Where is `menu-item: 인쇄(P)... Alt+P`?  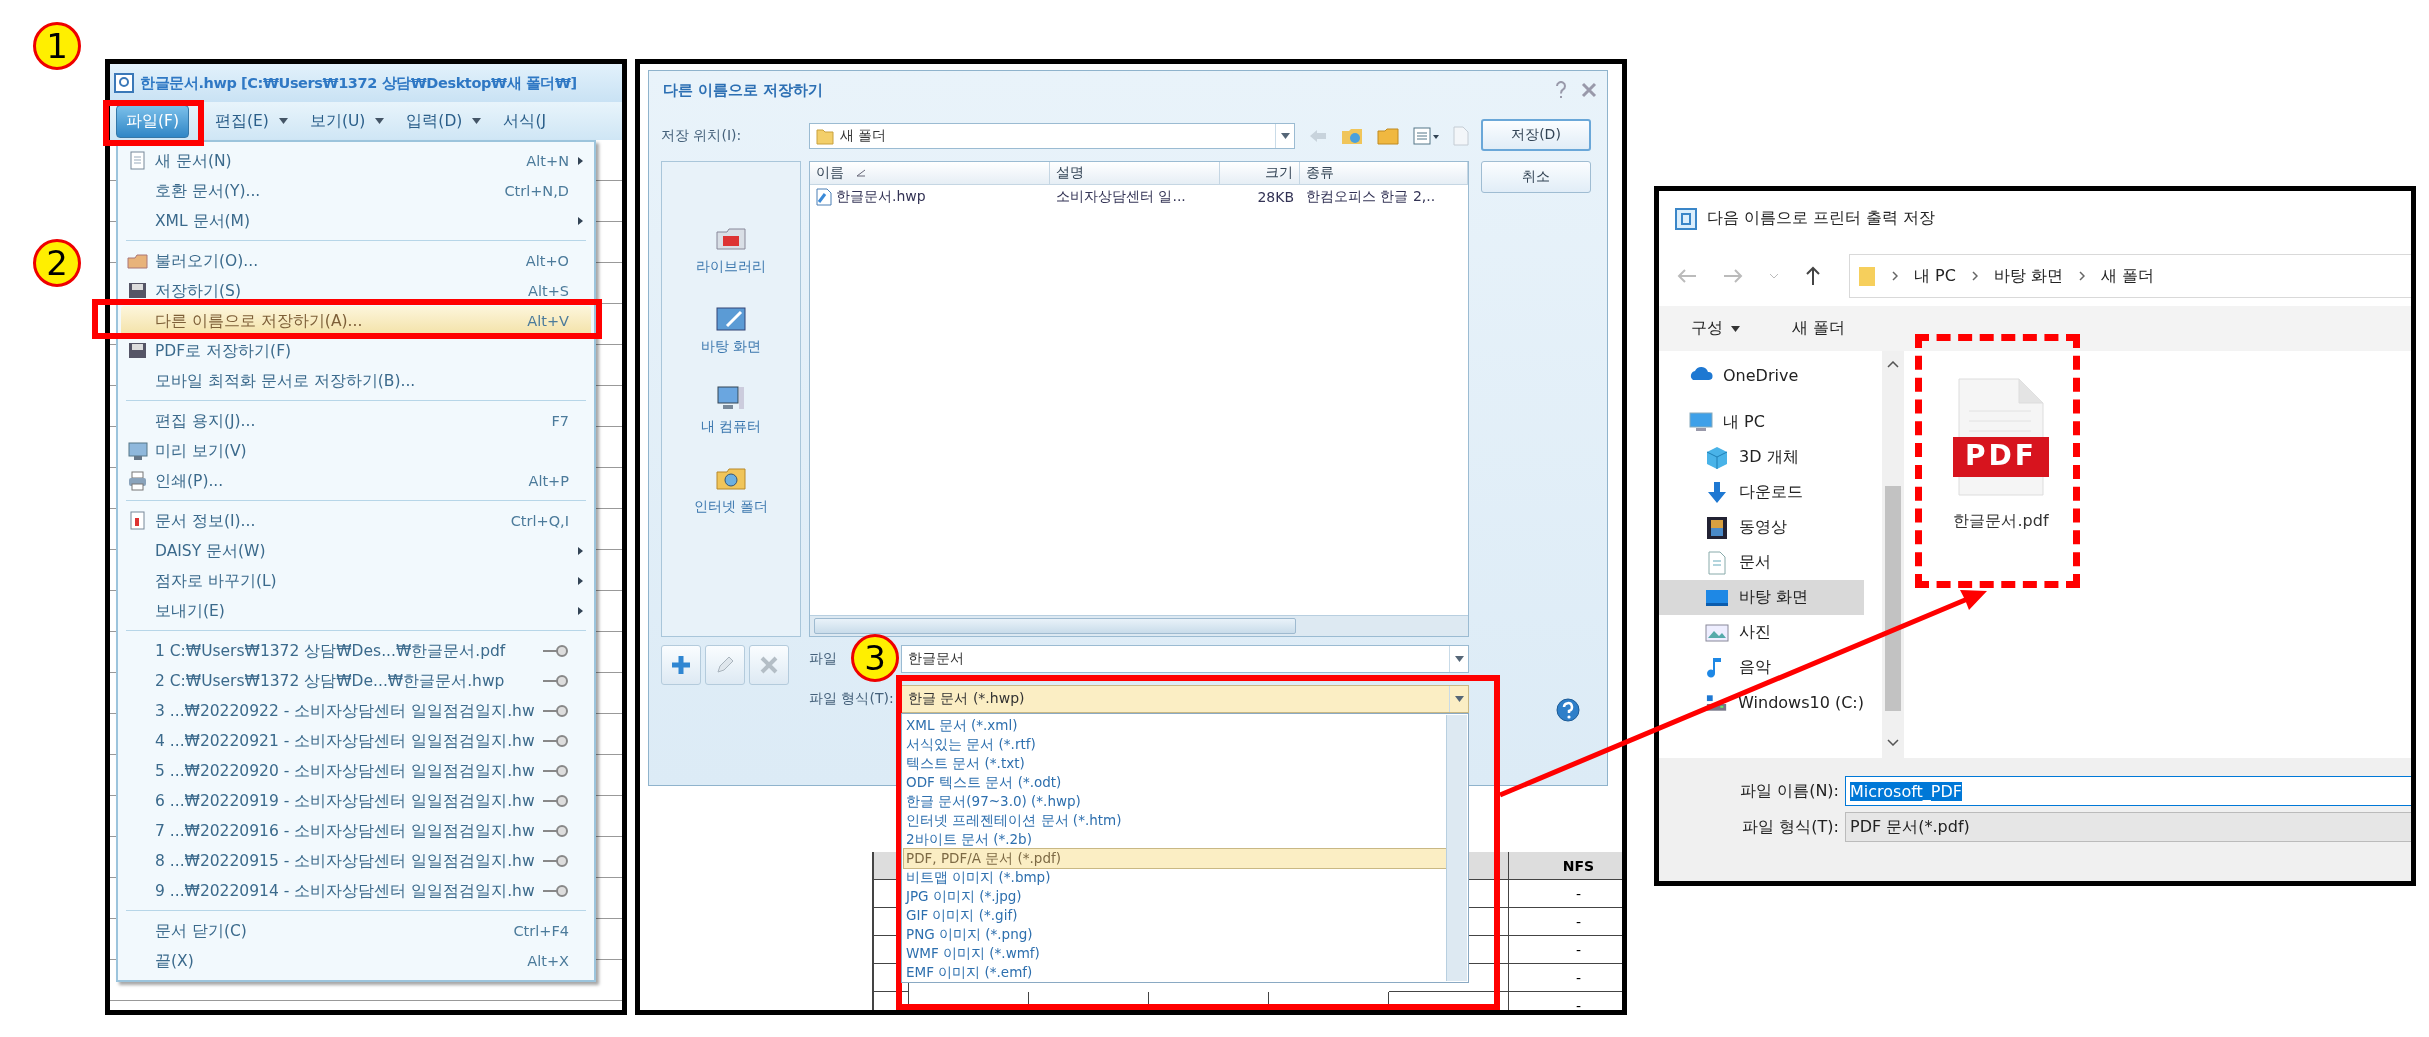
menu-item: 인쇄(P)... Alt+P is located at coordinates (356, 481).